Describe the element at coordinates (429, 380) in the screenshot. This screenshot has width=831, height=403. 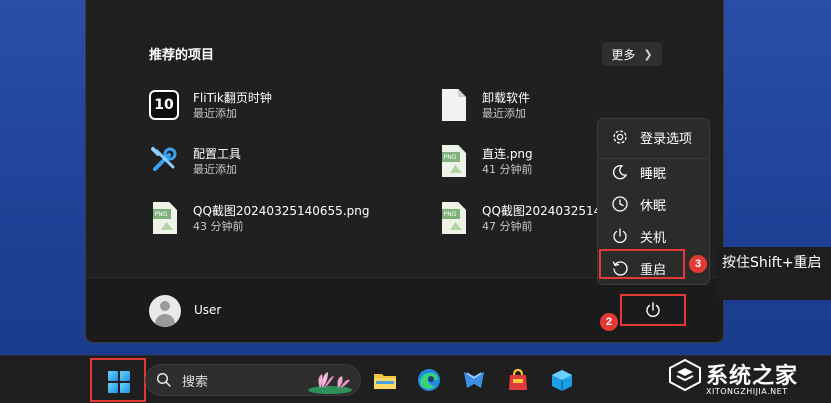
I see `edge-browser-icon` at that location.